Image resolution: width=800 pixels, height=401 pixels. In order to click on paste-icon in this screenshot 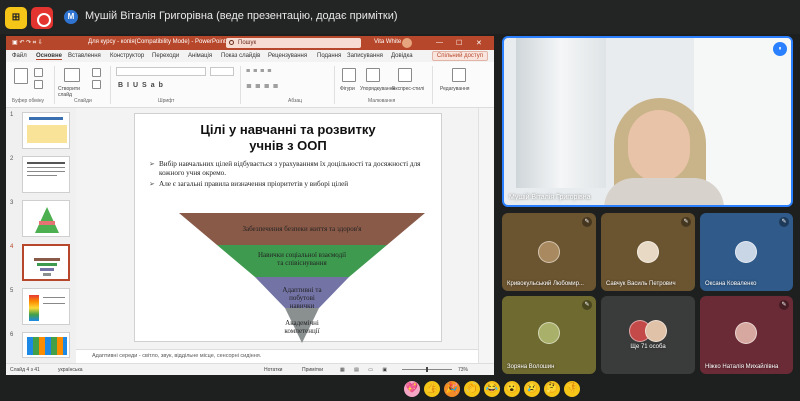, I will do `click(21, 76)`.